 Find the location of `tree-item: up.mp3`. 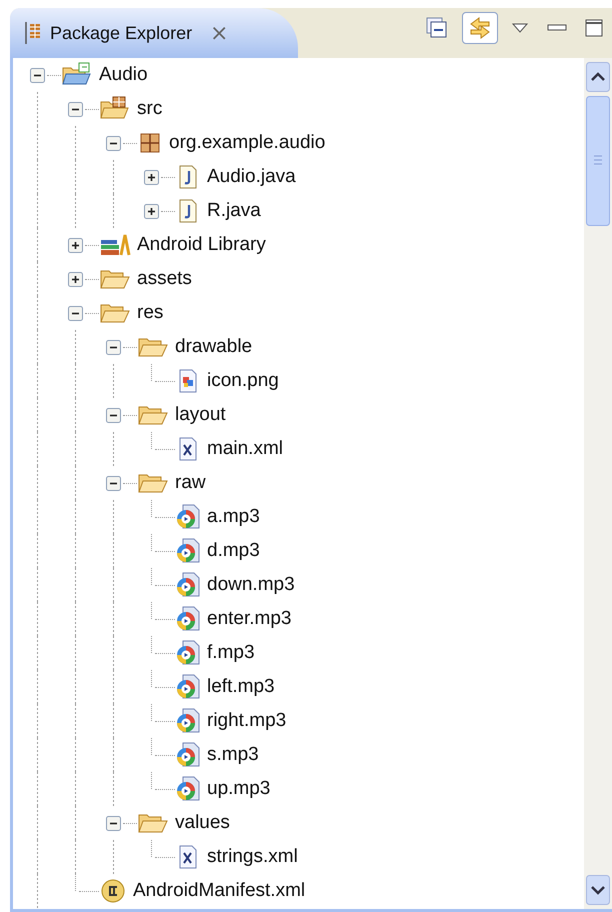

tree-item: up.mp3 is located at coordinates (238, 789).